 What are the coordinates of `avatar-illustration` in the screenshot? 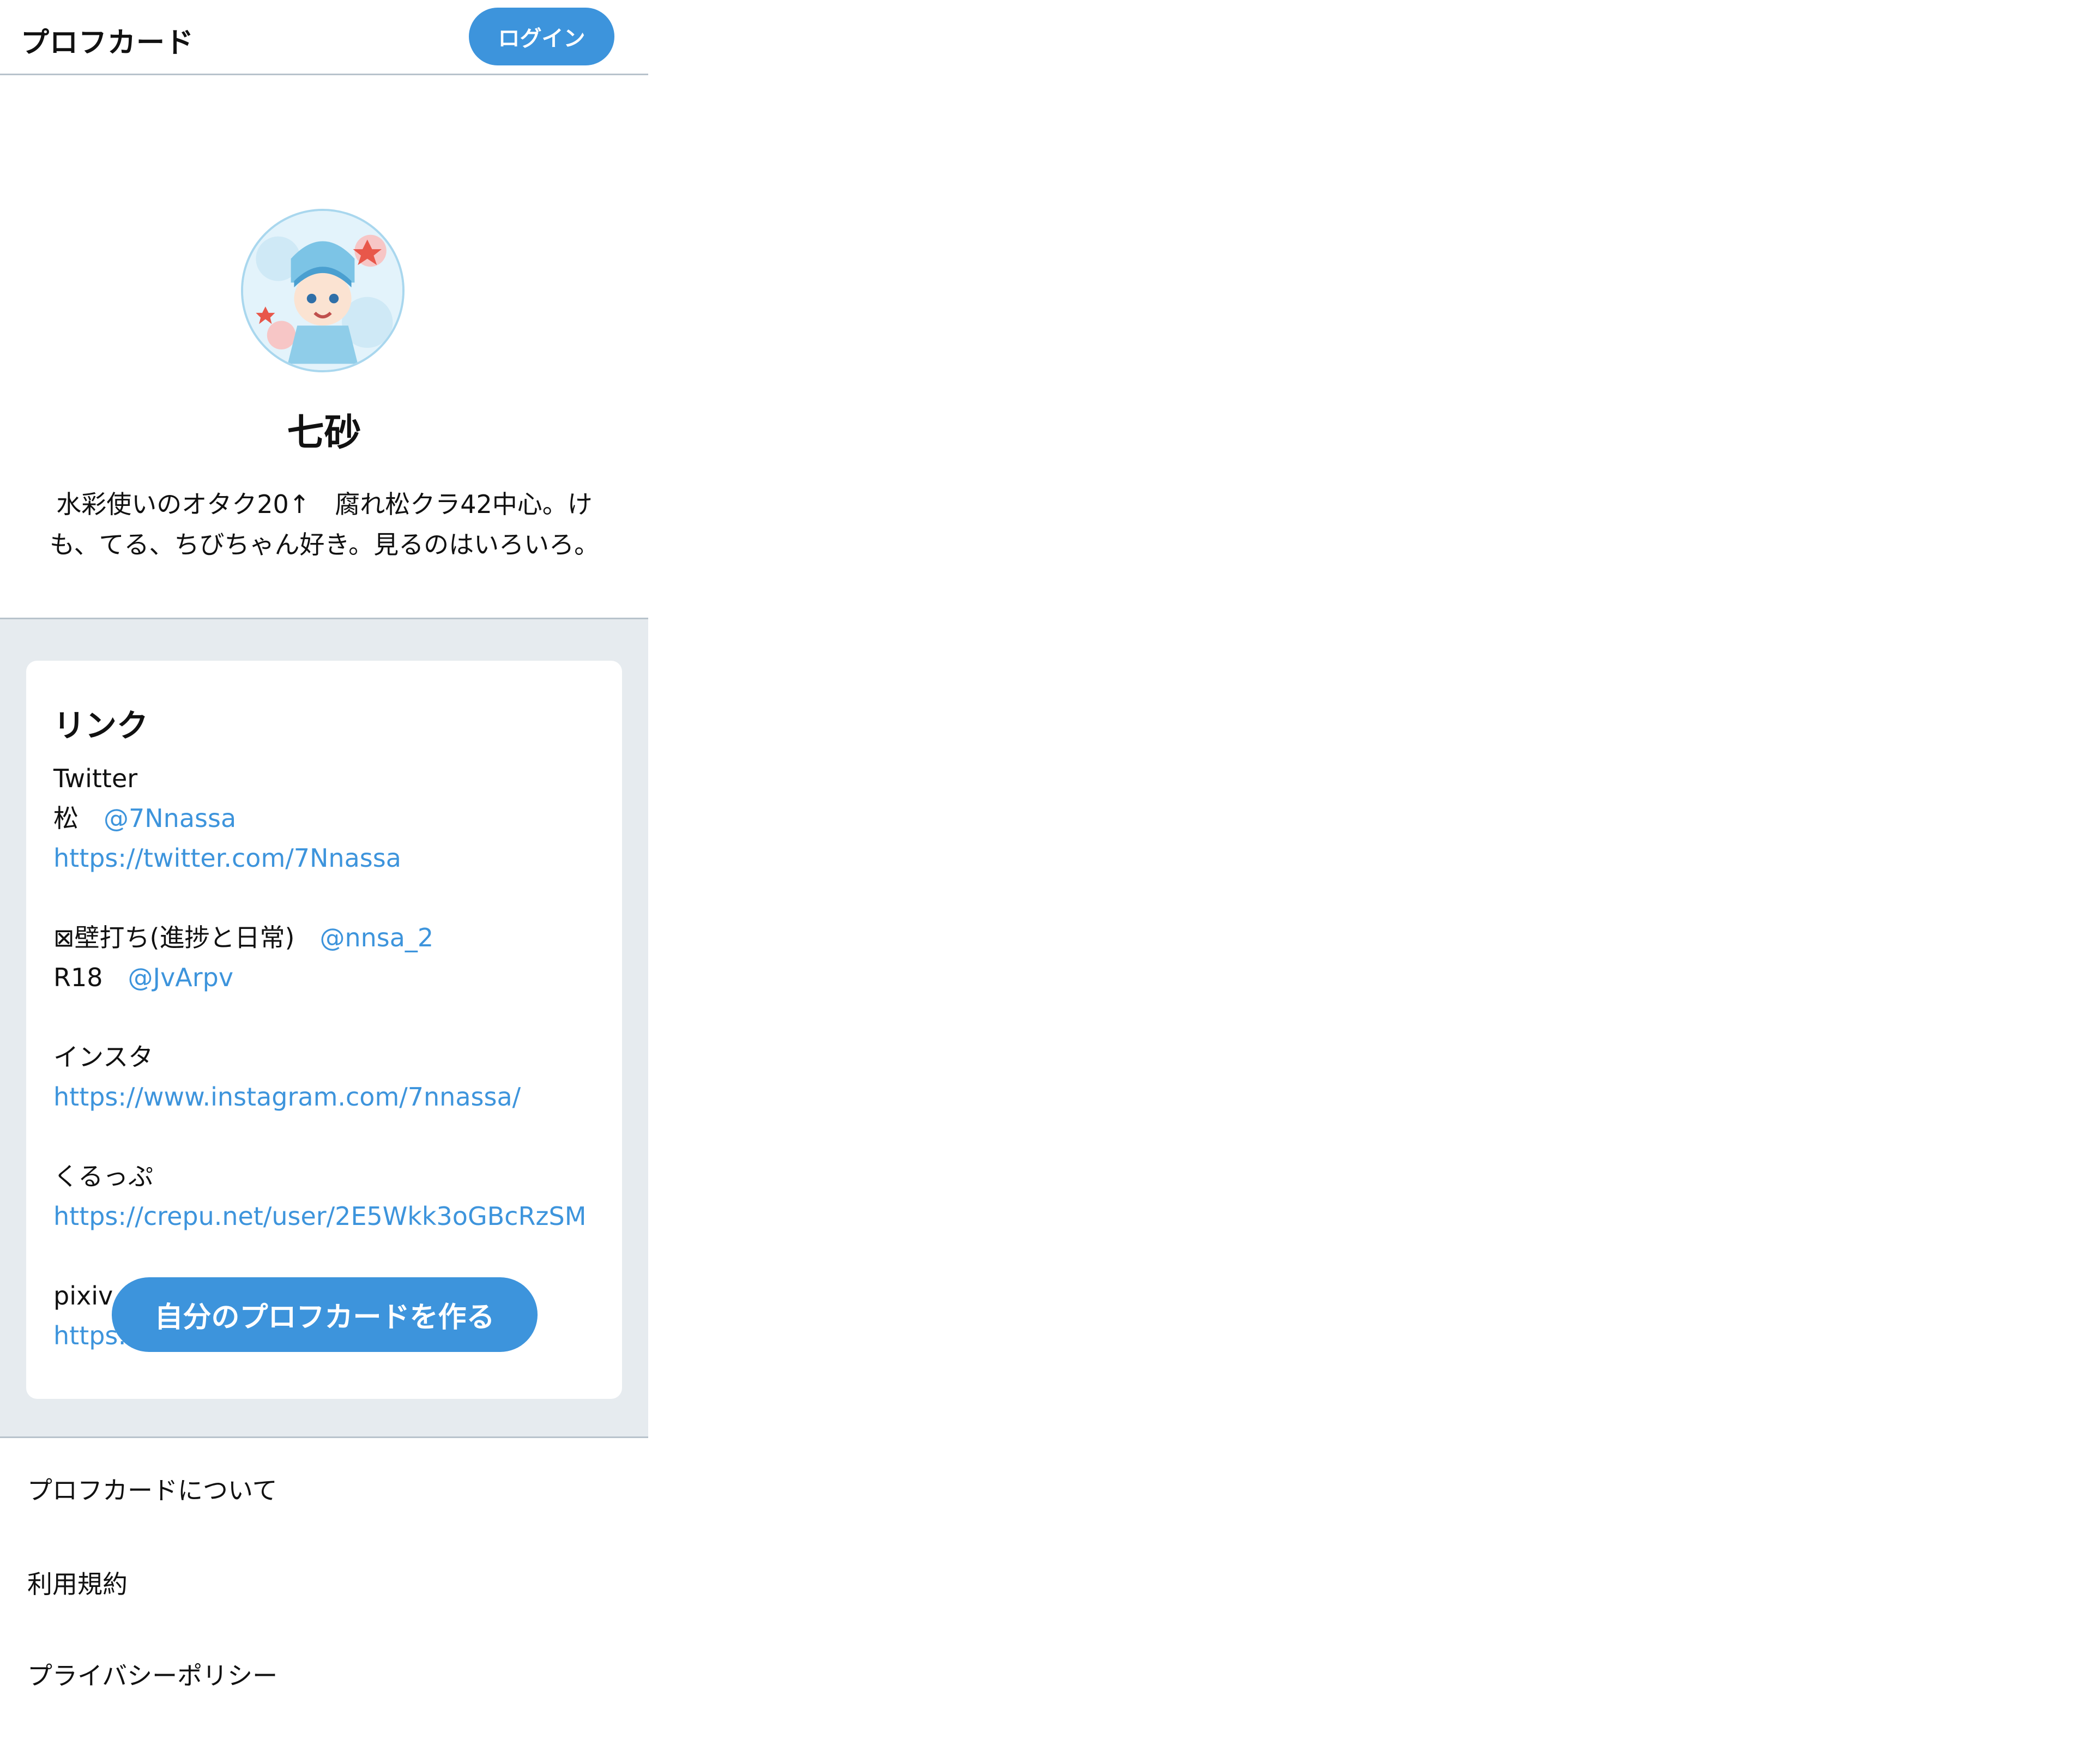 It's located at (322, 290).